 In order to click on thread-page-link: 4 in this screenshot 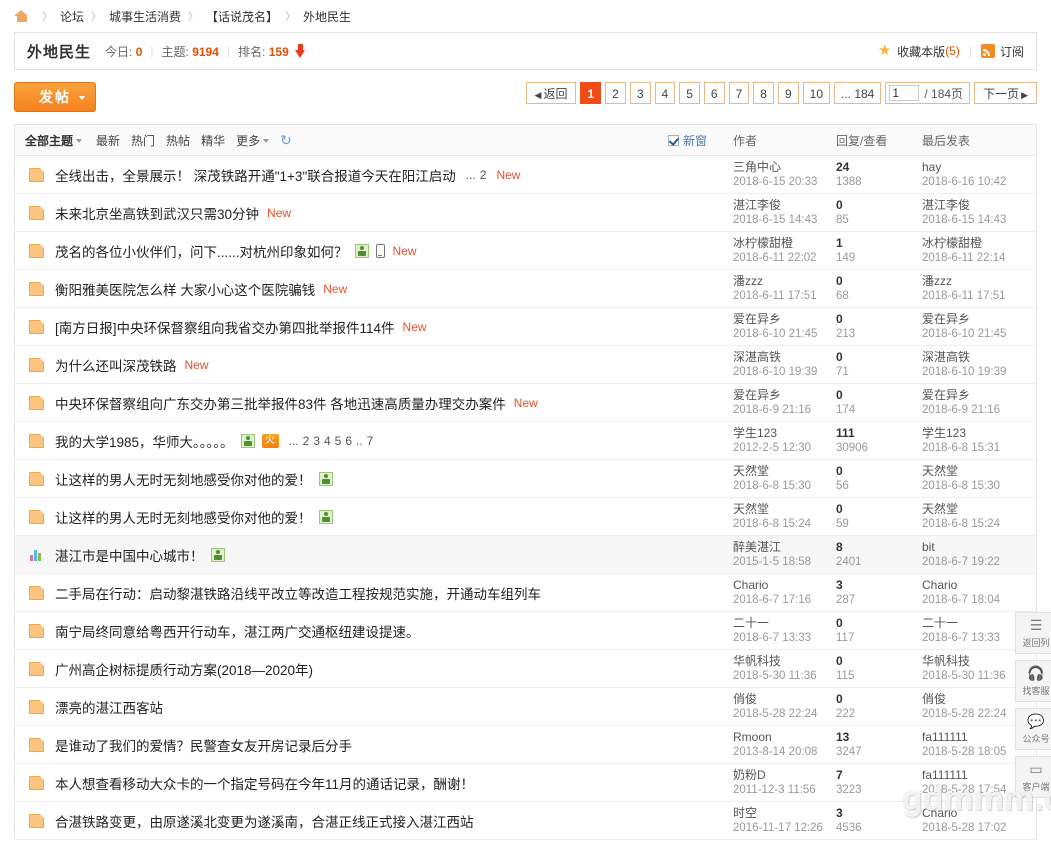, I will do `click(327, 441)`.